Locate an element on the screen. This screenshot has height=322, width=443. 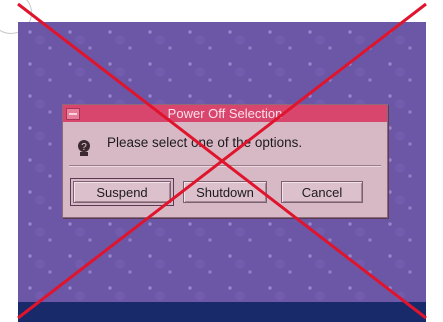
dialog-titlebar: Power Off Selection is located at coordinates (225, 113).